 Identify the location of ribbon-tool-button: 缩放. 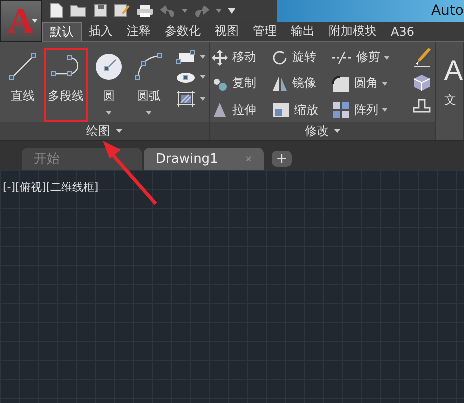
(302, 110).